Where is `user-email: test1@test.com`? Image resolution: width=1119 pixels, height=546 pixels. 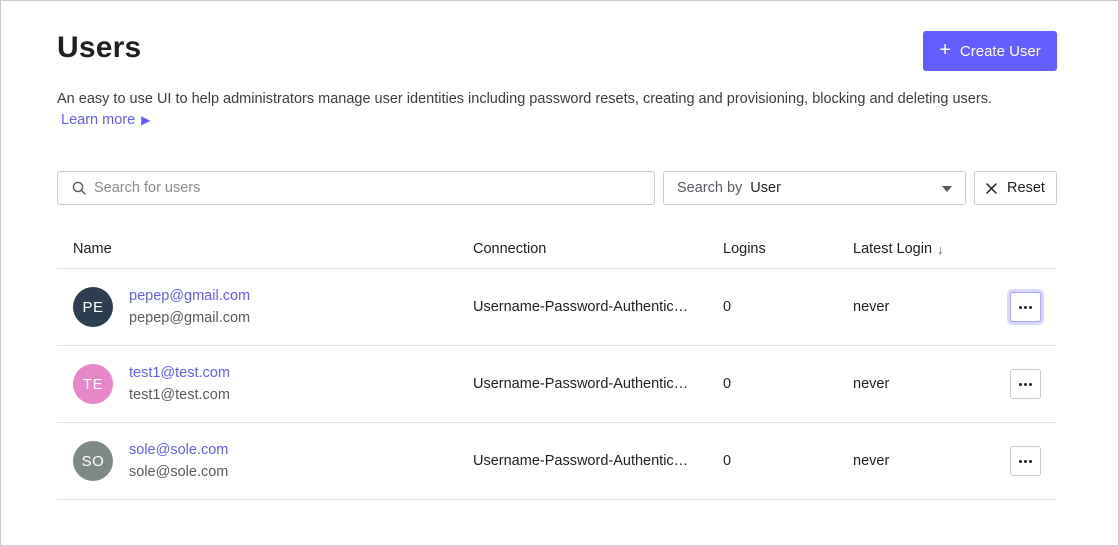
user-email: test1@test.com is located at coordinates (179, 395).